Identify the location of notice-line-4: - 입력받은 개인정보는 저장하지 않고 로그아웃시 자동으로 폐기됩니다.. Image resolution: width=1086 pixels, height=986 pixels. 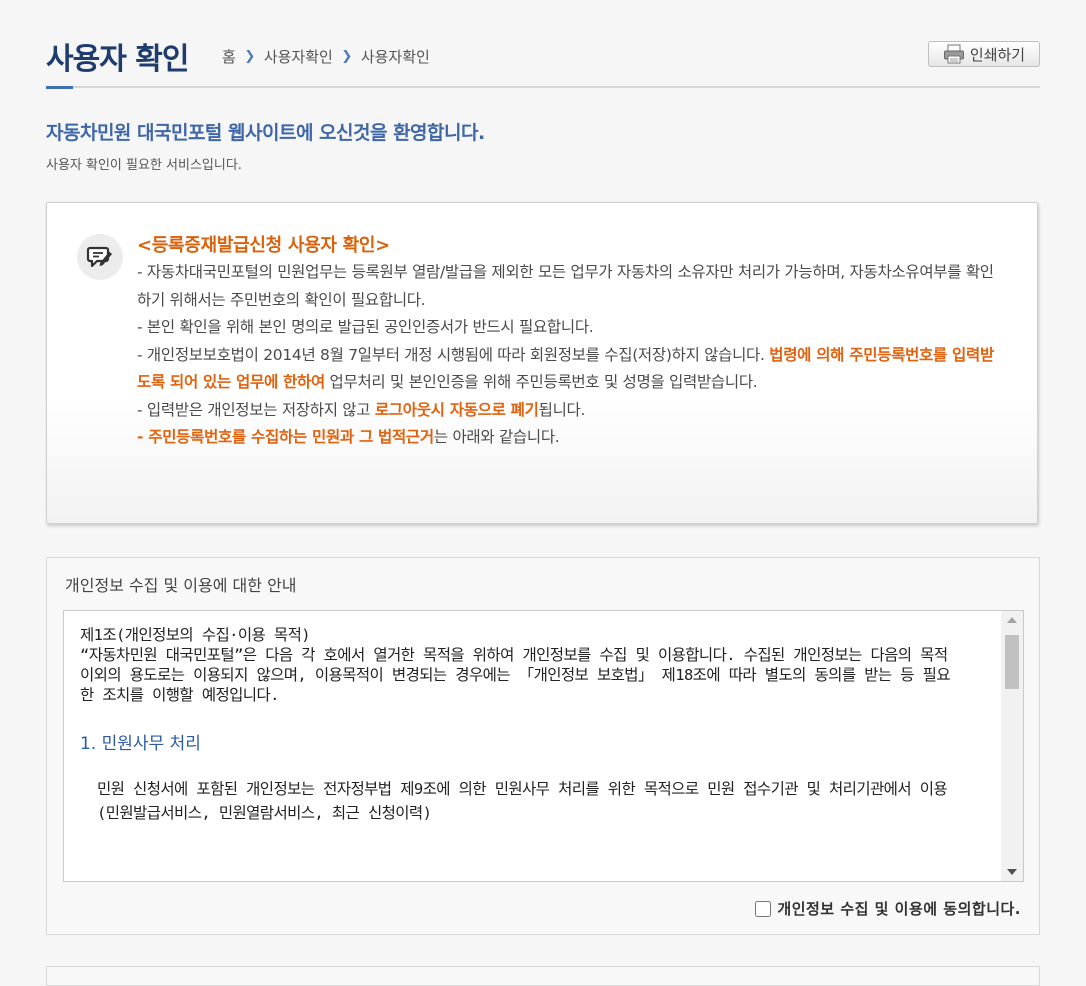
(572, 411).